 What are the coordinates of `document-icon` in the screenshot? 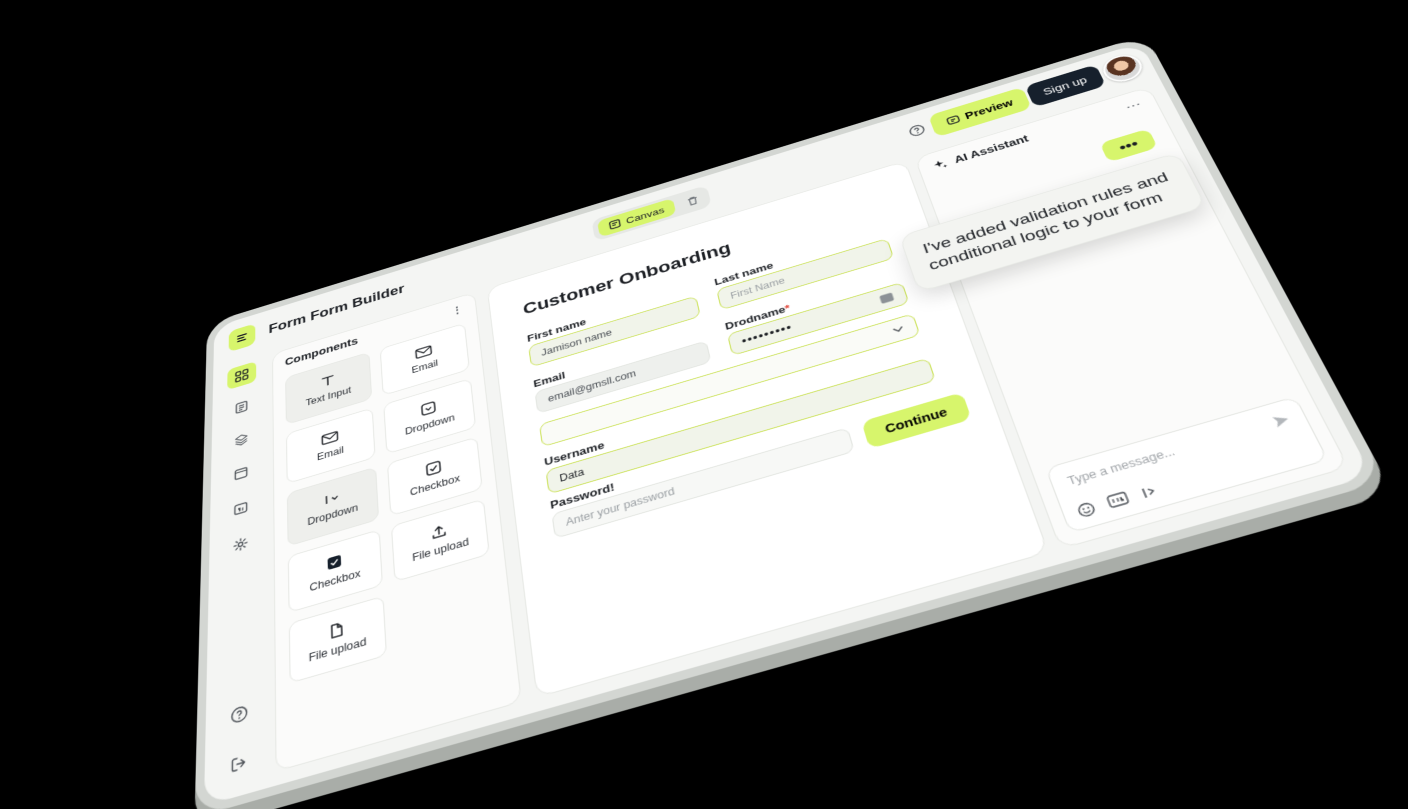 It's located at (242, 407).